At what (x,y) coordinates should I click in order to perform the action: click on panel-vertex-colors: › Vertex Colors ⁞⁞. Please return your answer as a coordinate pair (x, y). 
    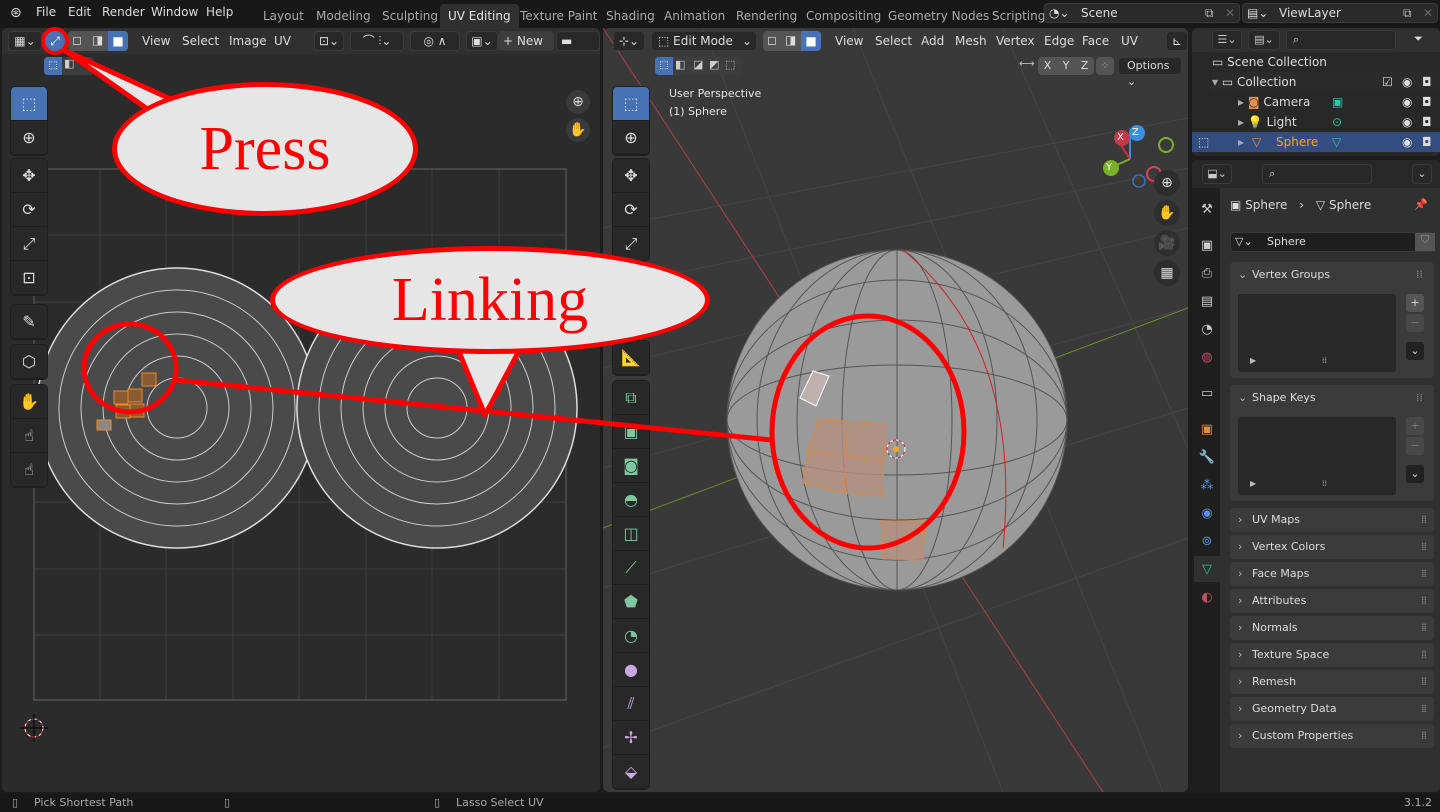
    Looking at the image, I should click on (1332, 547).